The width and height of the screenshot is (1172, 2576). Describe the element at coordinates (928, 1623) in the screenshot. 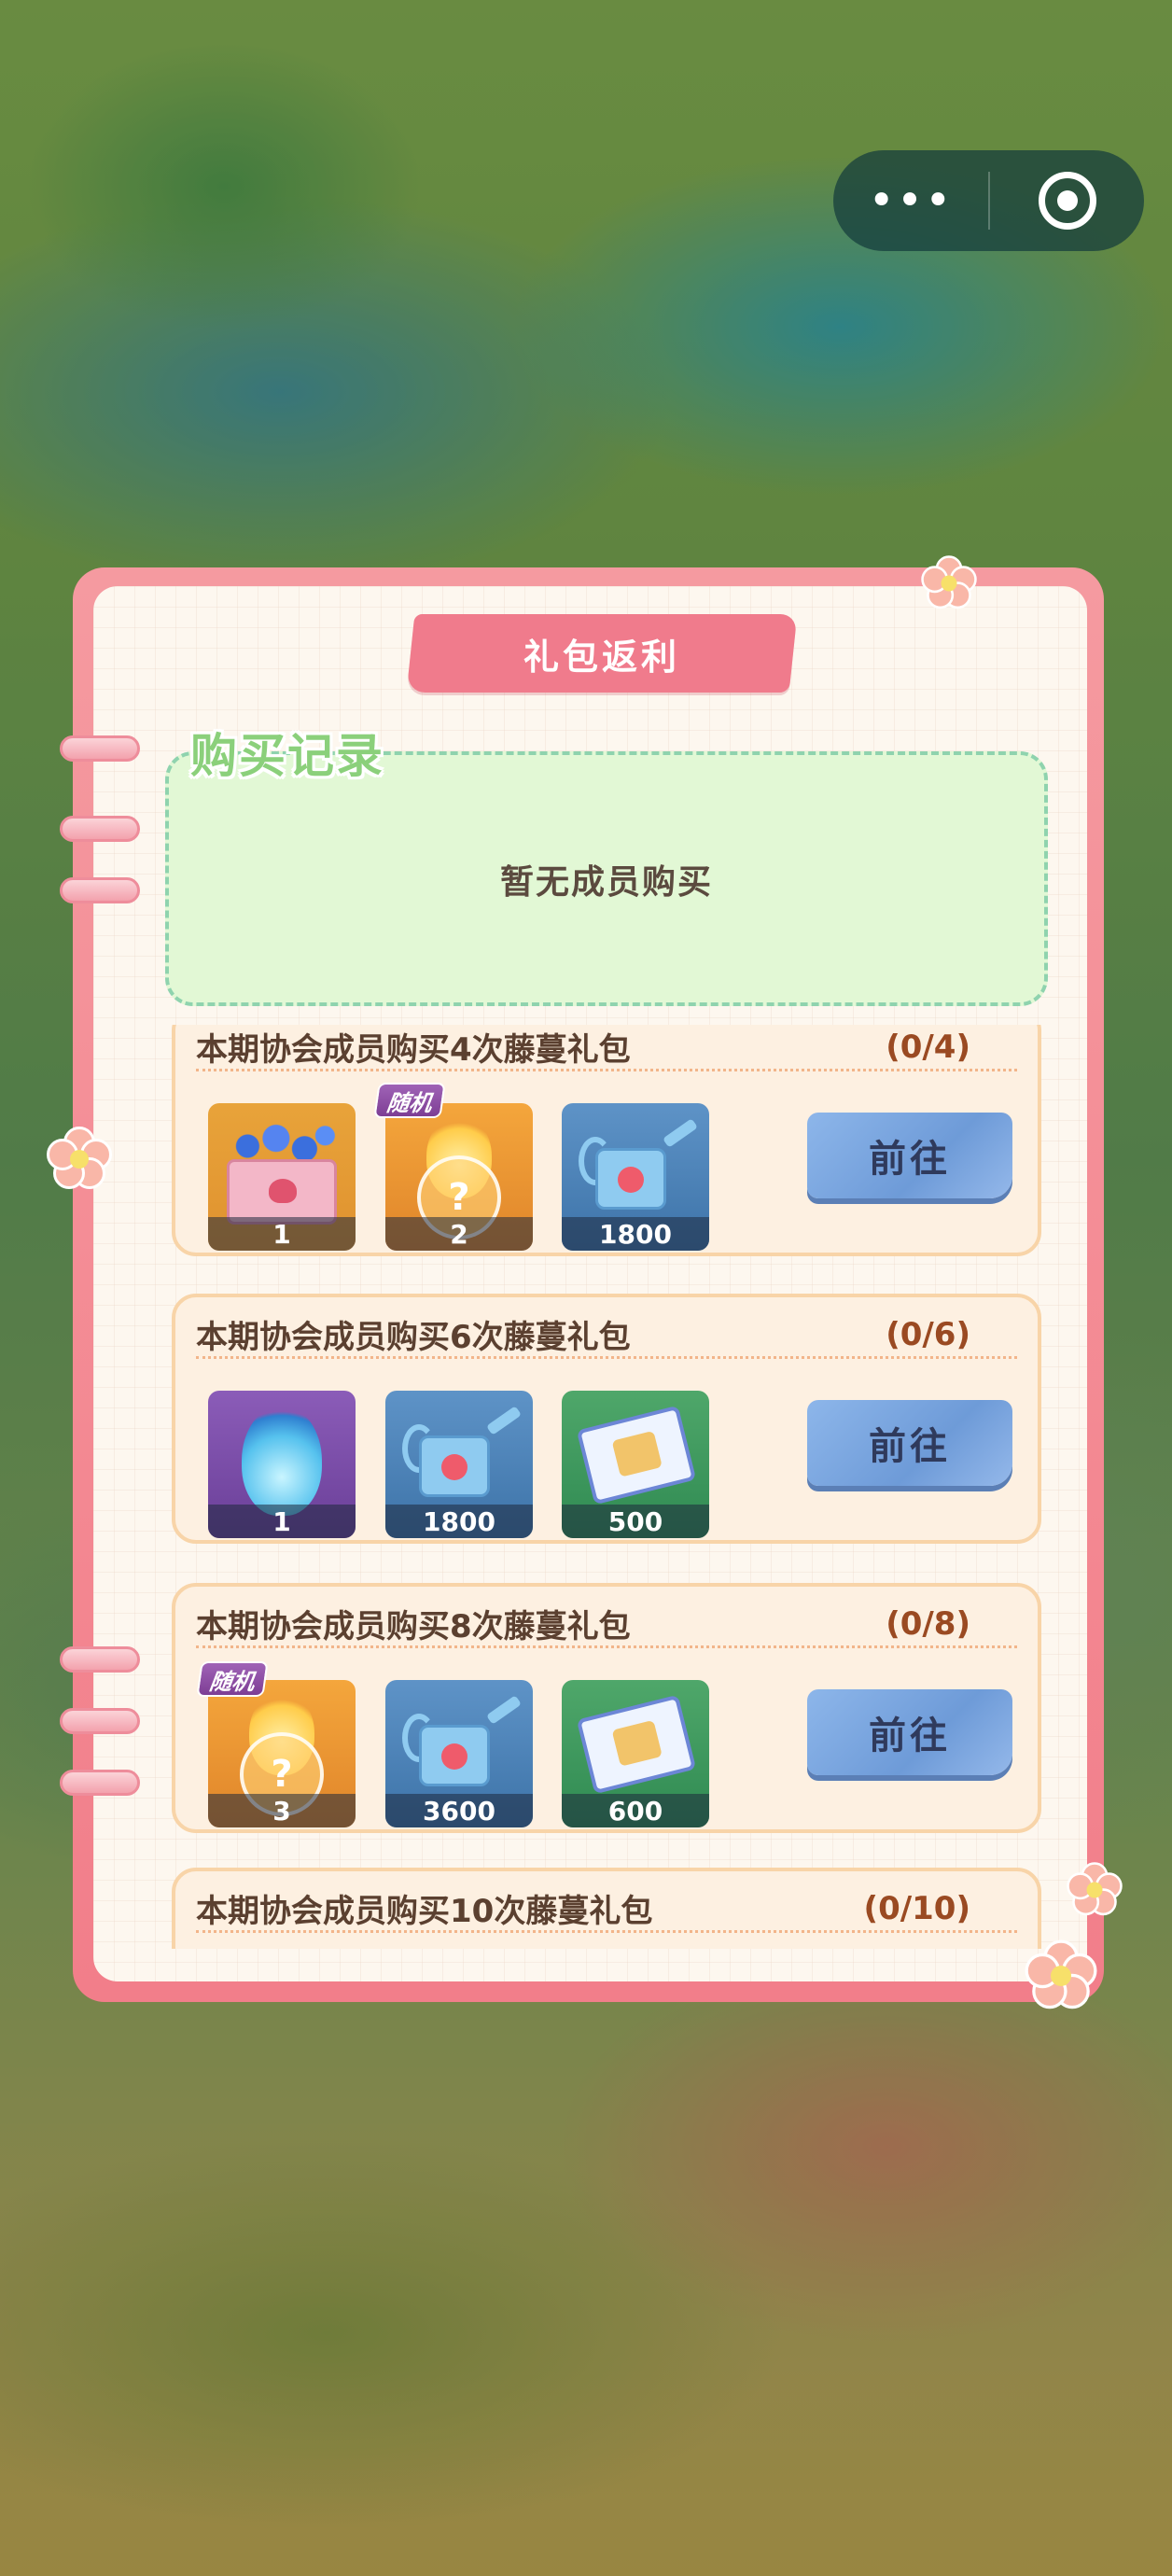

I see `gift-card-progress: (0/8)` at that location.